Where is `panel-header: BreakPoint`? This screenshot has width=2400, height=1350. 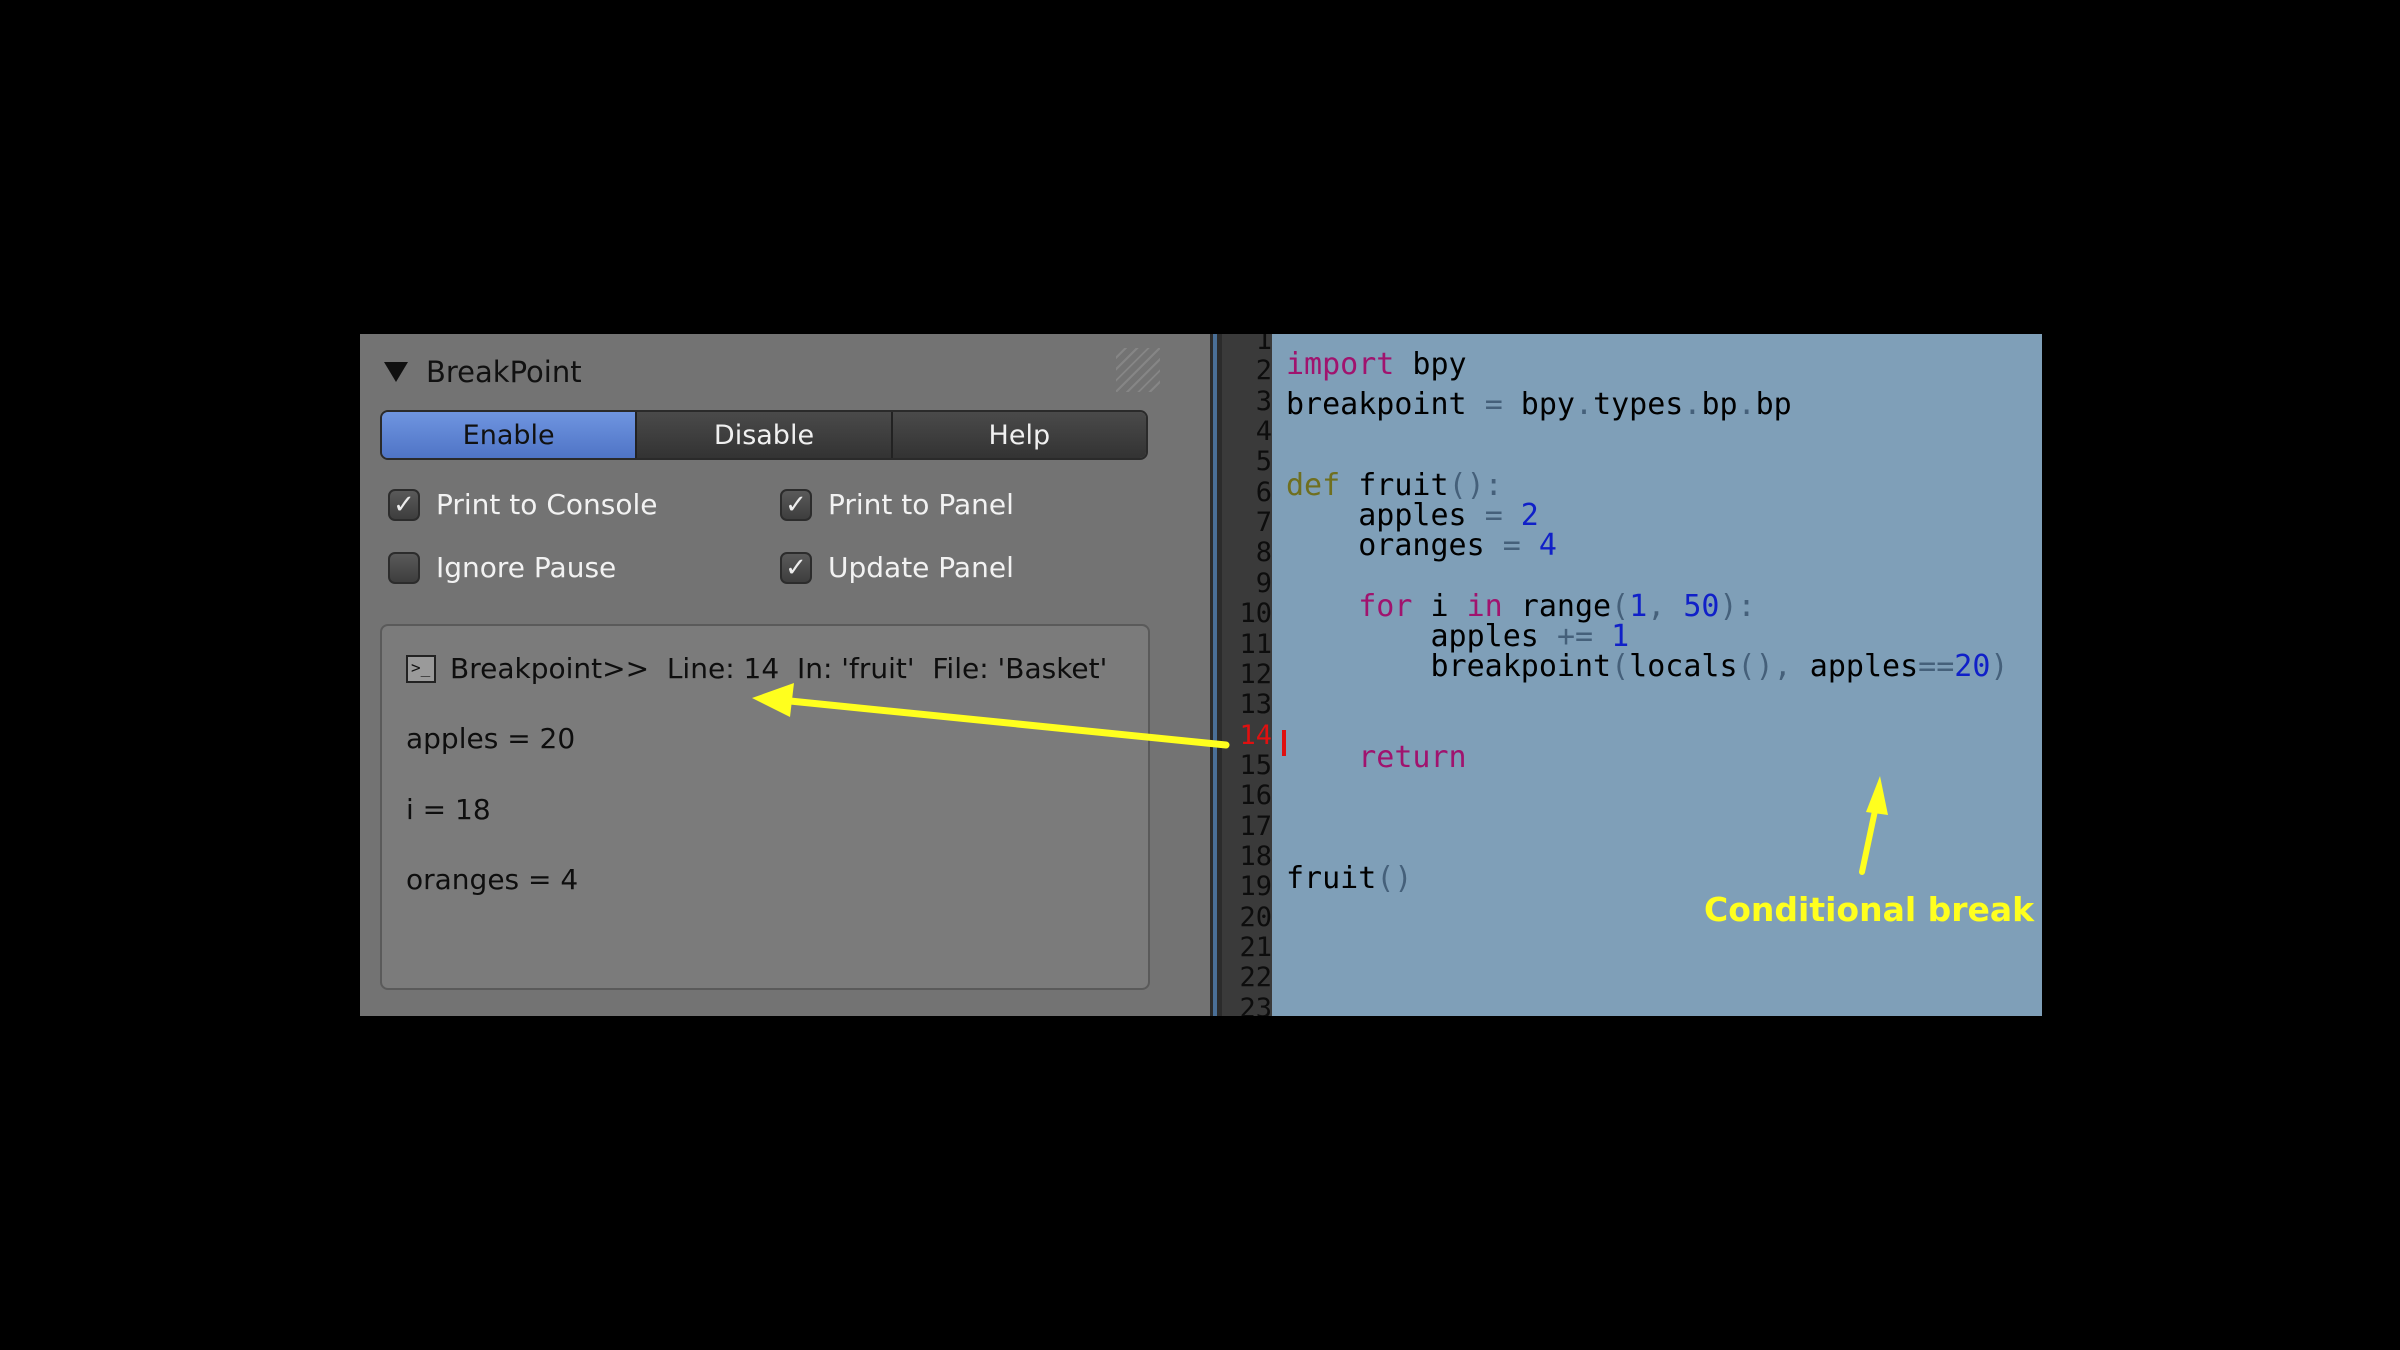
panel-header: BreakPoint is located at coordinates (483, 372).